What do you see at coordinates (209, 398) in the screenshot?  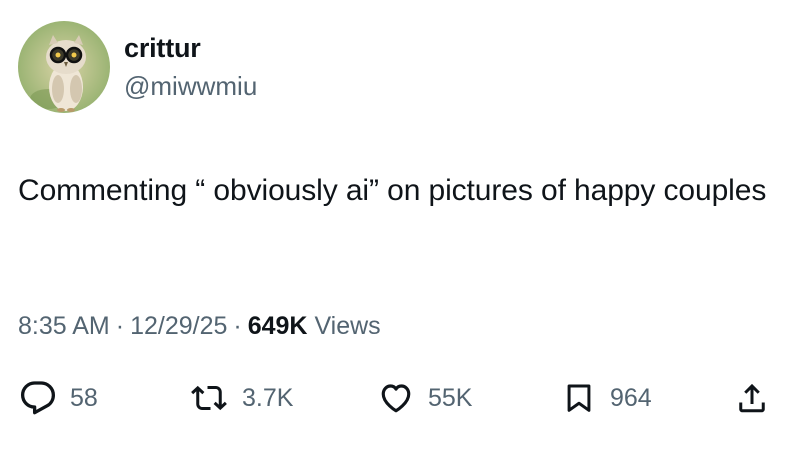 I see `retweet-icon` at bounding box center [209, 398].